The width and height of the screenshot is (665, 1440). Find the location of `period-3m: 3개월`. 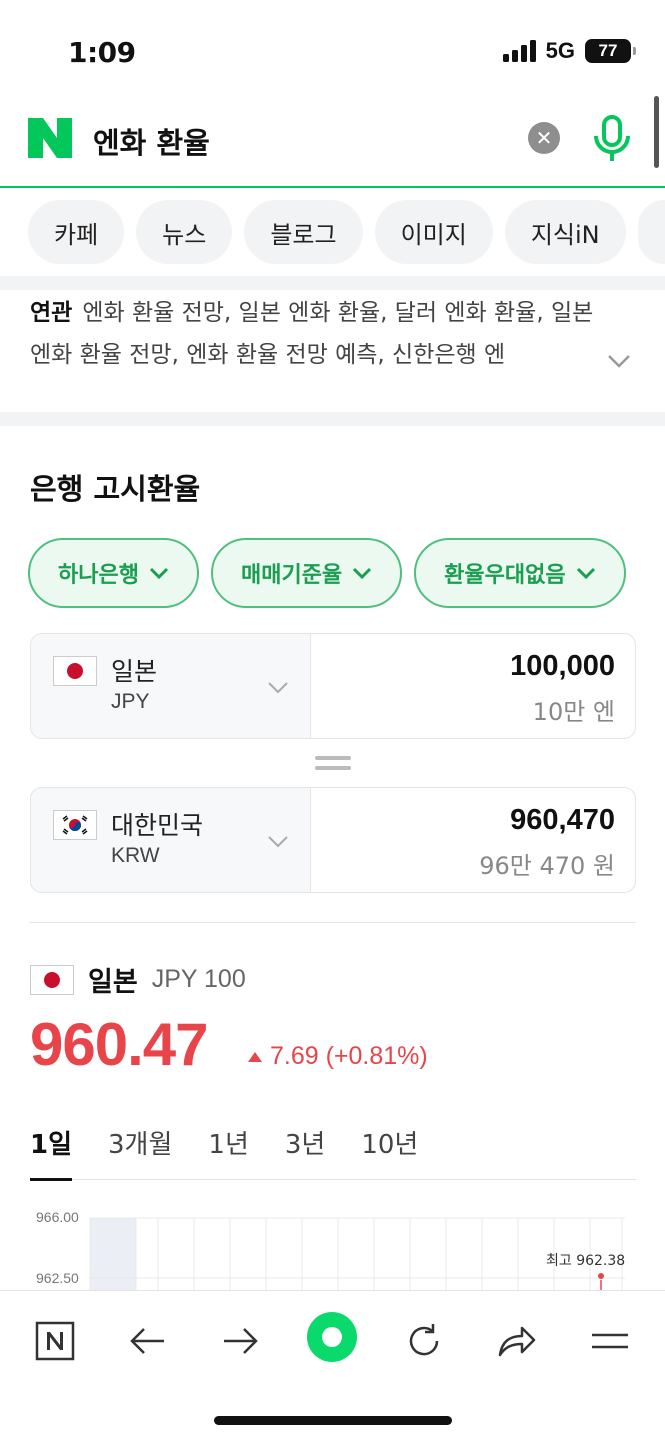

period-3m: 3개월 is located at coordinates (140, 1150).